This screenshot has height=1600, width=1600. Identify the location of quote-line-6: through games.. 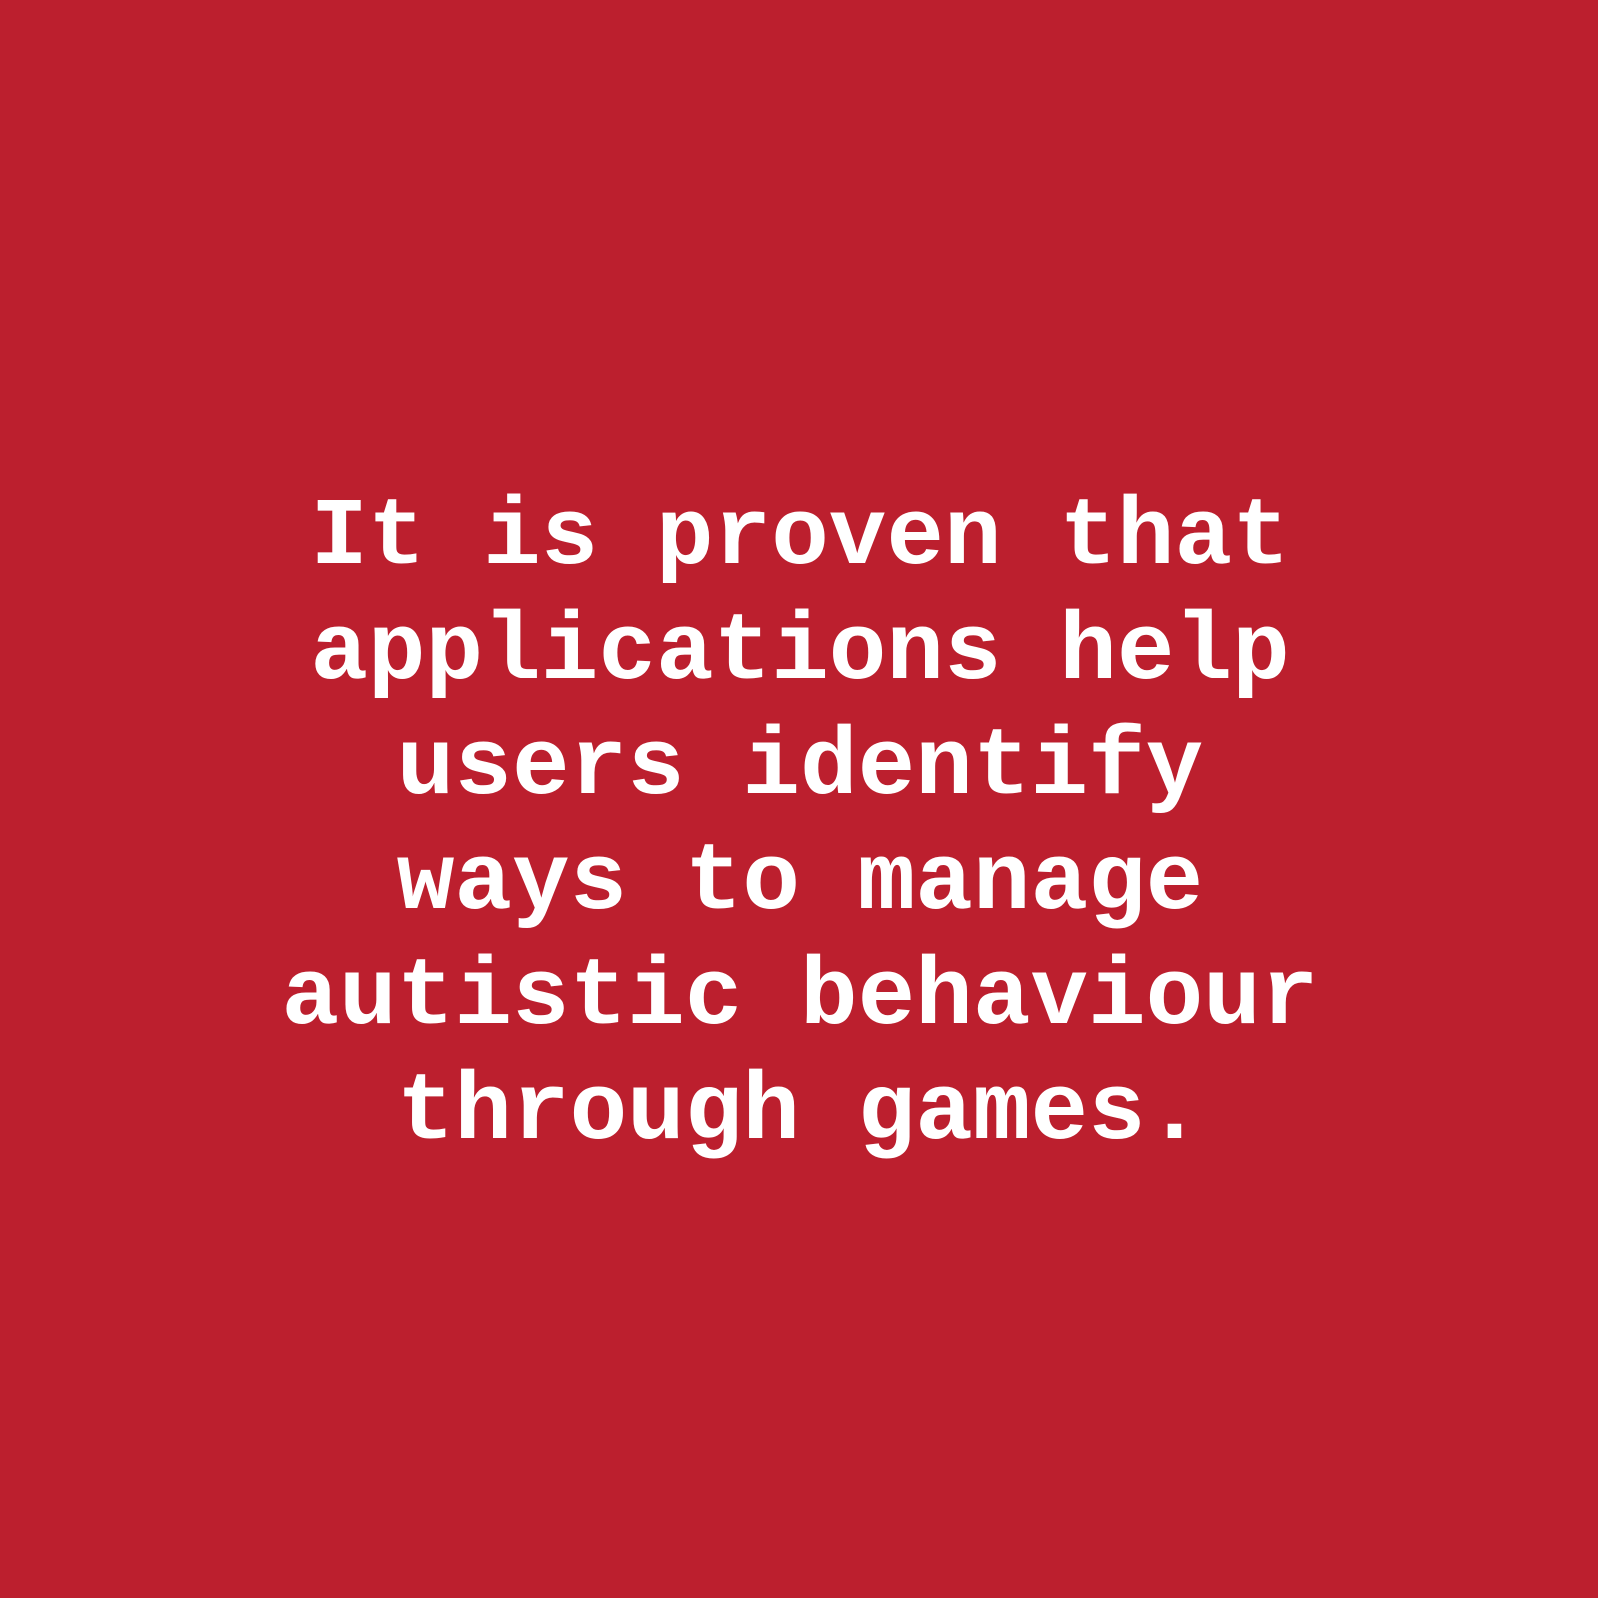
(800, 1112).